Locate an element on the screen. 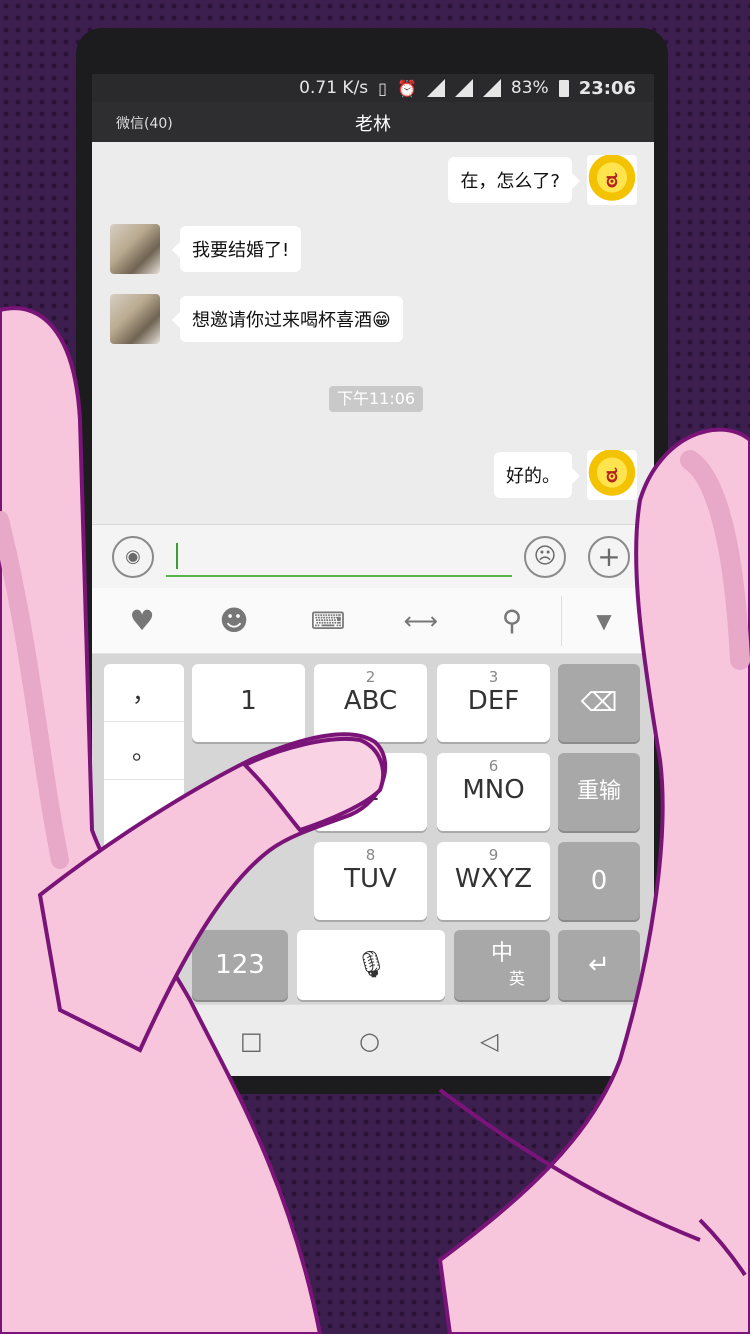 Image resolution: width=750 pixels, height=1334 pixels. signal-icon is located at coordinates (463, 88).